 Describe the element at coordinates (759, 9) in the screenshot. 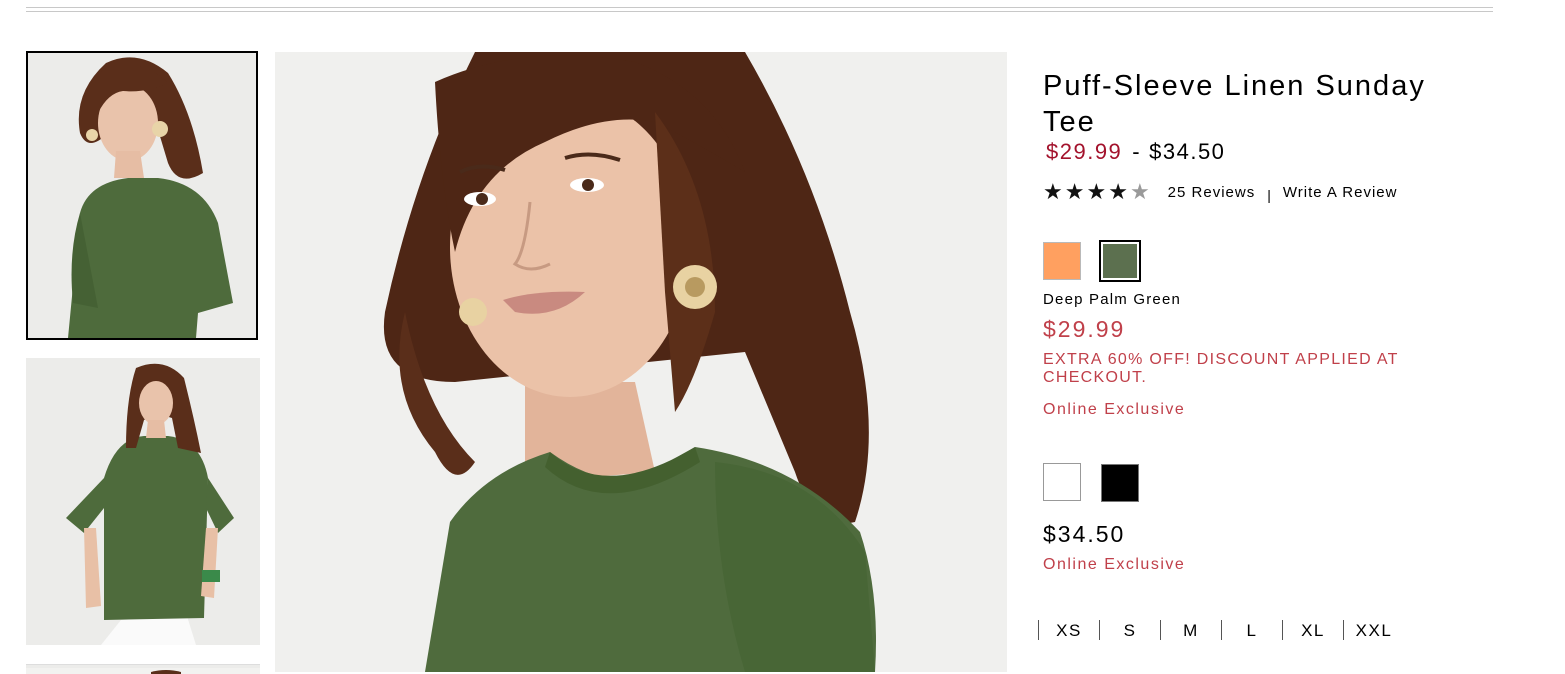

I see `top-divider` at that location.